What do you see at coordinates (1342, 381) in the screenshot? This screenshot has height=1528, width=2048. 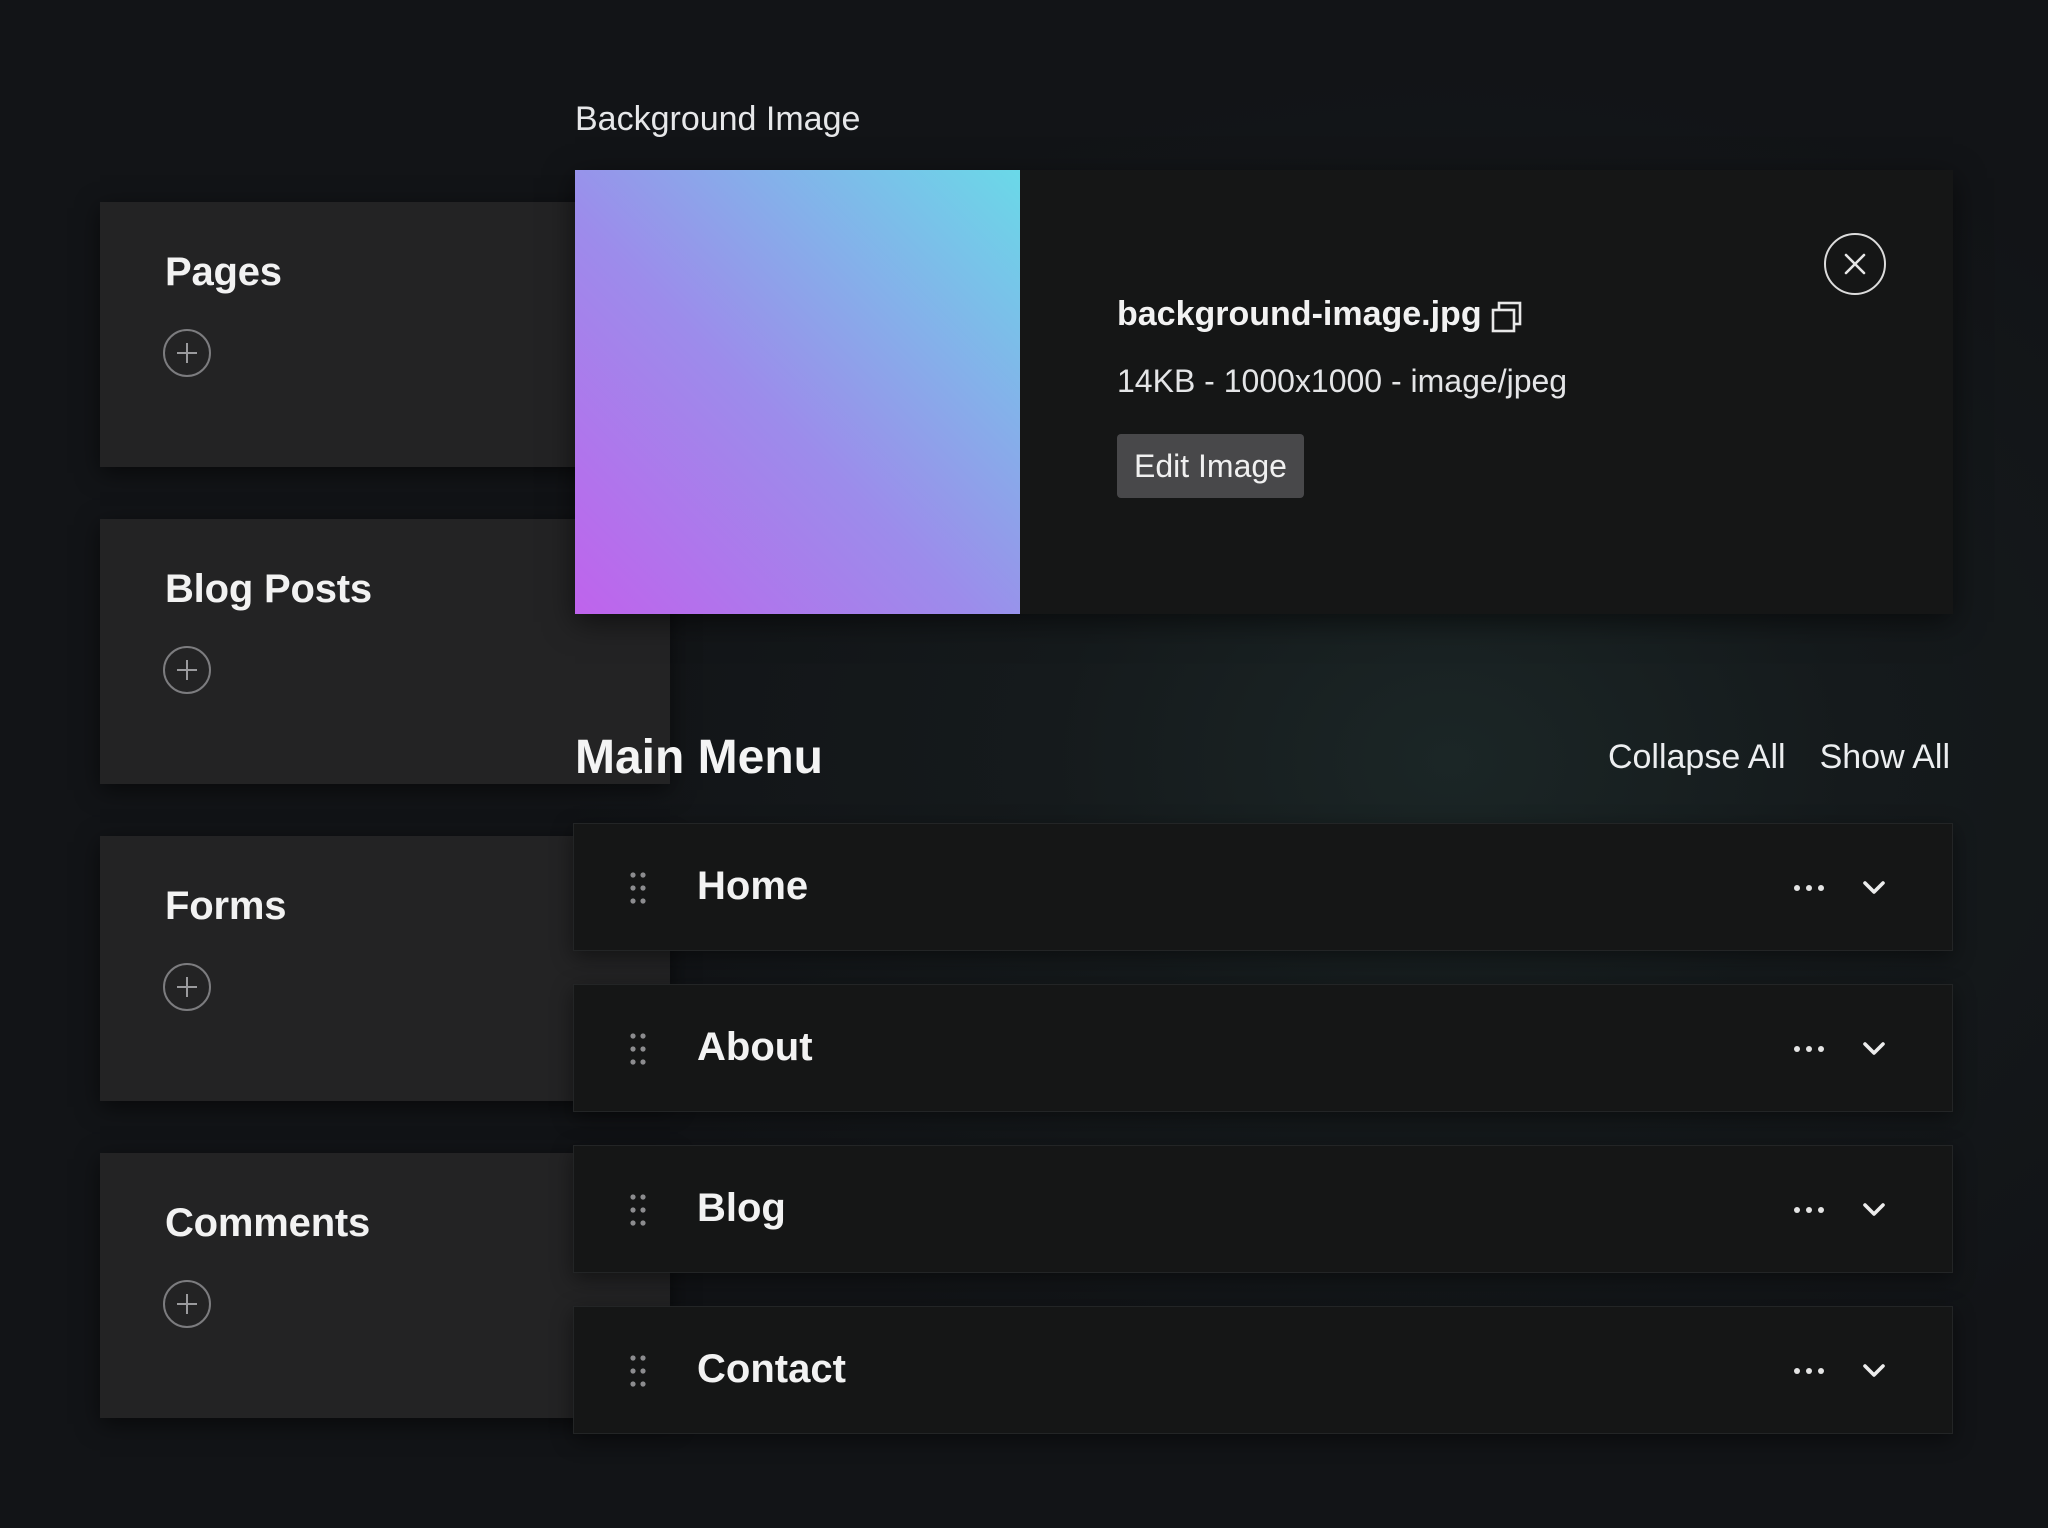 I see `file-meta: 14KB - 1000x1000 - image/jpeg` at bounding box center [1342, 381].